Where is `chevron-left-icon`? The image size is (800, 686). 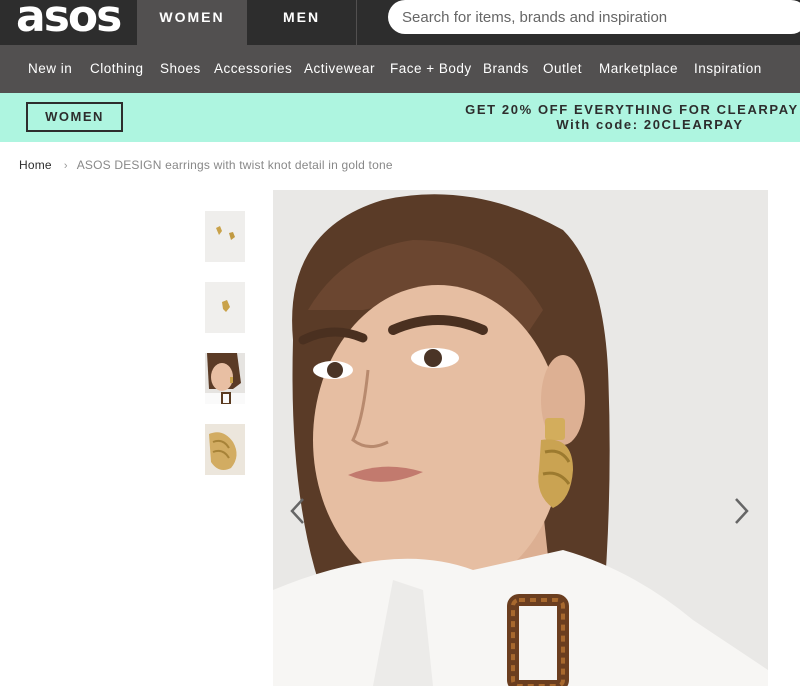
chevron-left-icon is located at coordinates (297, 511).